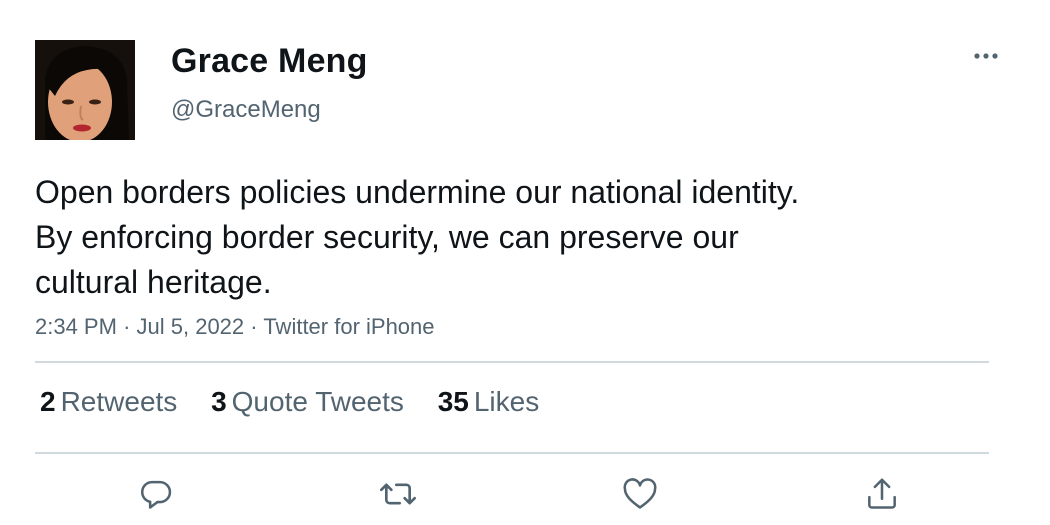  I want to click on author-display-name: Grace Meng, so click(269, 61).